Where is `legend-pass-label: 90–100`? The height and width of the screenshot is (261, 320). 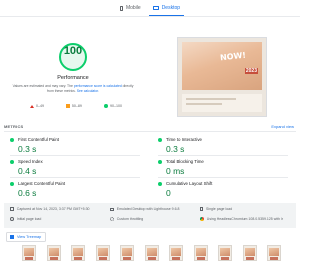
legend-pass-label: 90–100 is located at coordinates (115, 106).